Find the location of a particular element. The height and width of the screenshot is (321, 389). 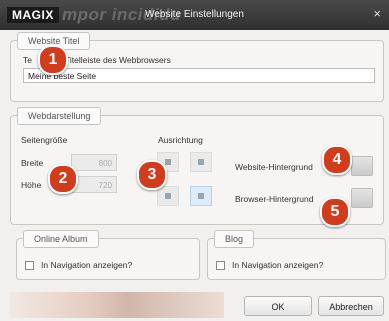

webdarstellung-tab: Webdarstellung is located at coordinates (59, 116).